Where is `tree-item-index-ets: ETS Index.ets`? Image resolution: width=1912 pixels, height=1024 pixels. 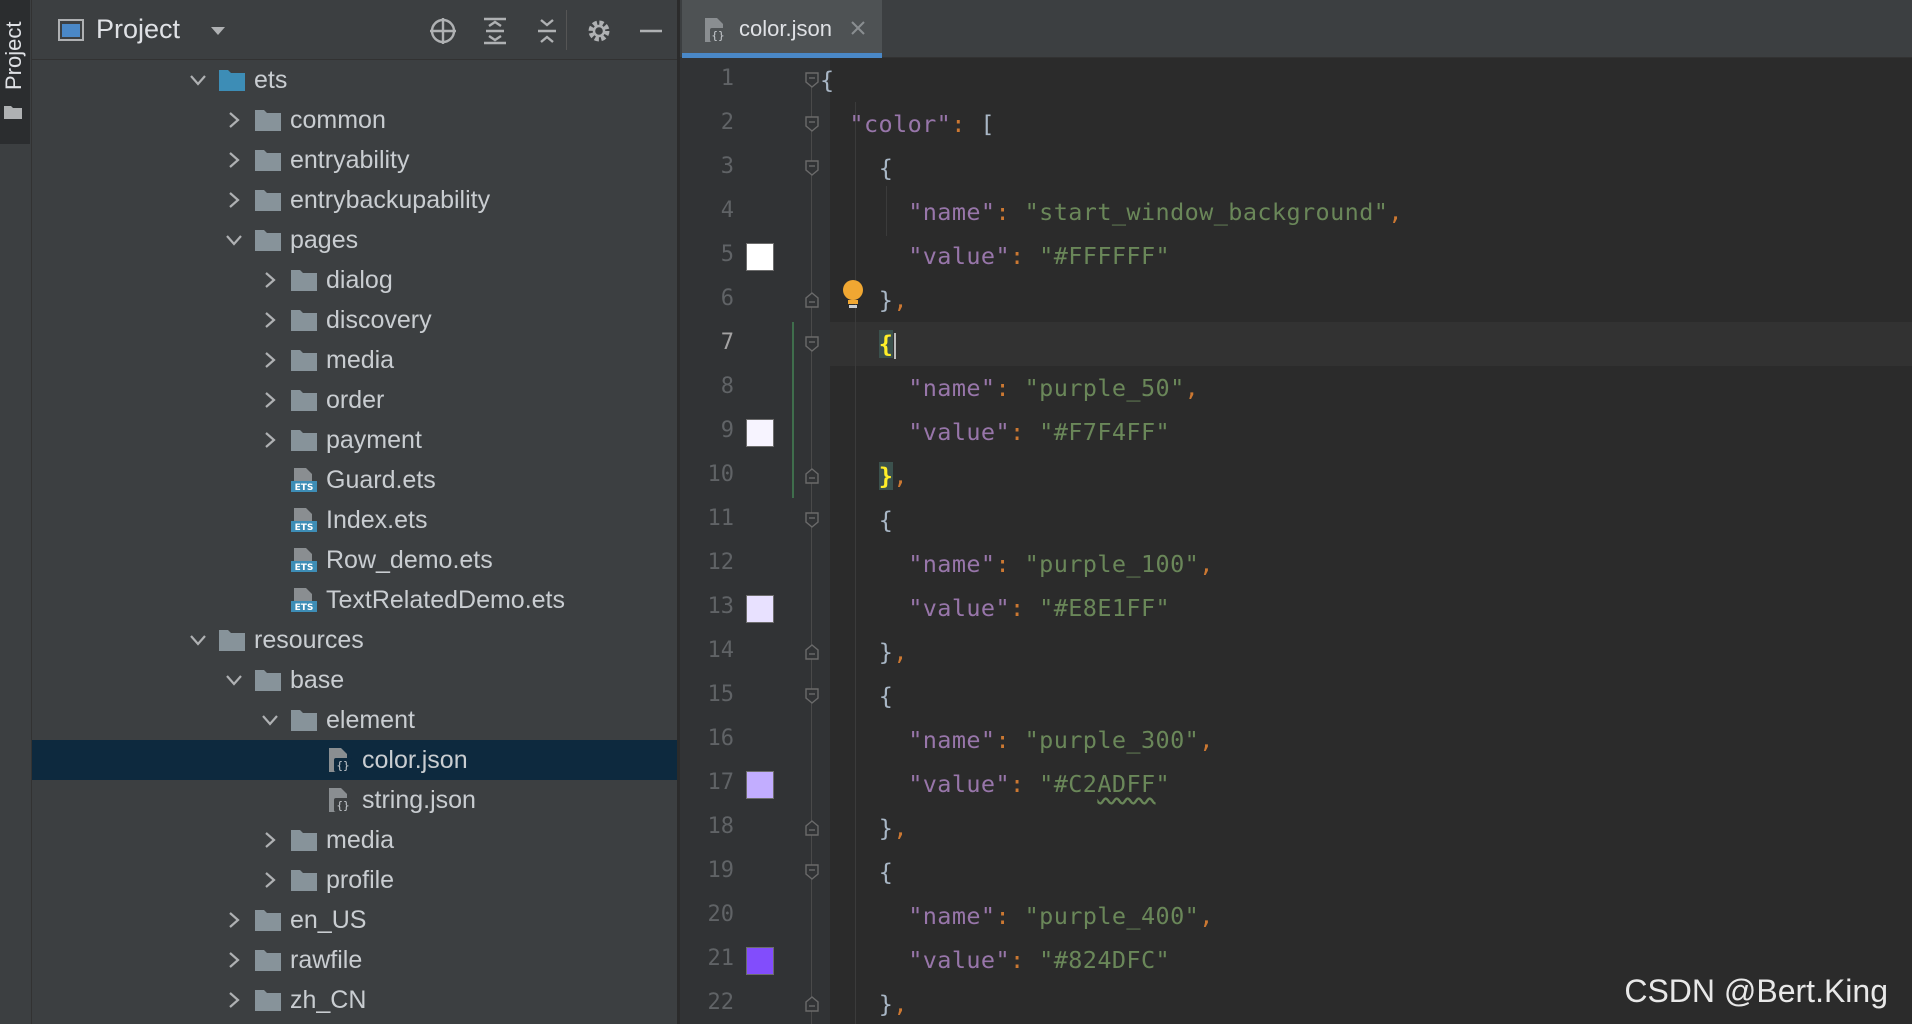
tree-item-index-ets: ETS Index.ets is located at coordinates (354, 520).